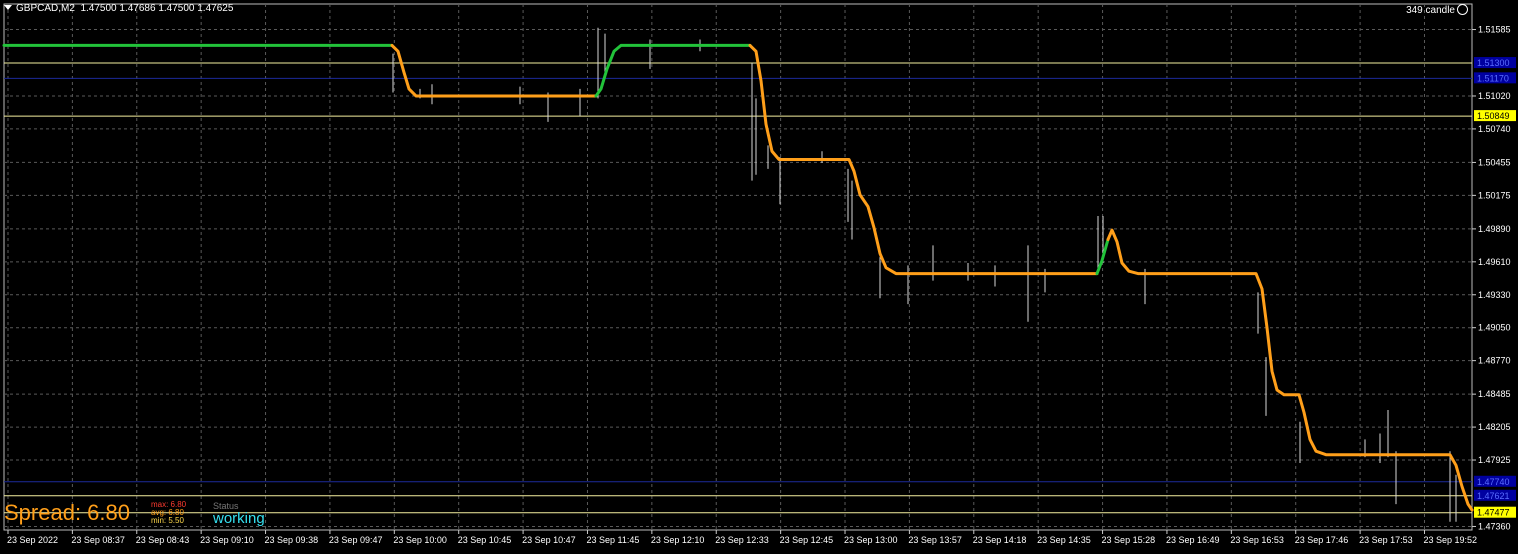 This screenshot has width=1518, height=554. Describe the element at coordinates (32, 540) in the screenshot. I see `time-tick-label: 23 Sep 2022` at that location.